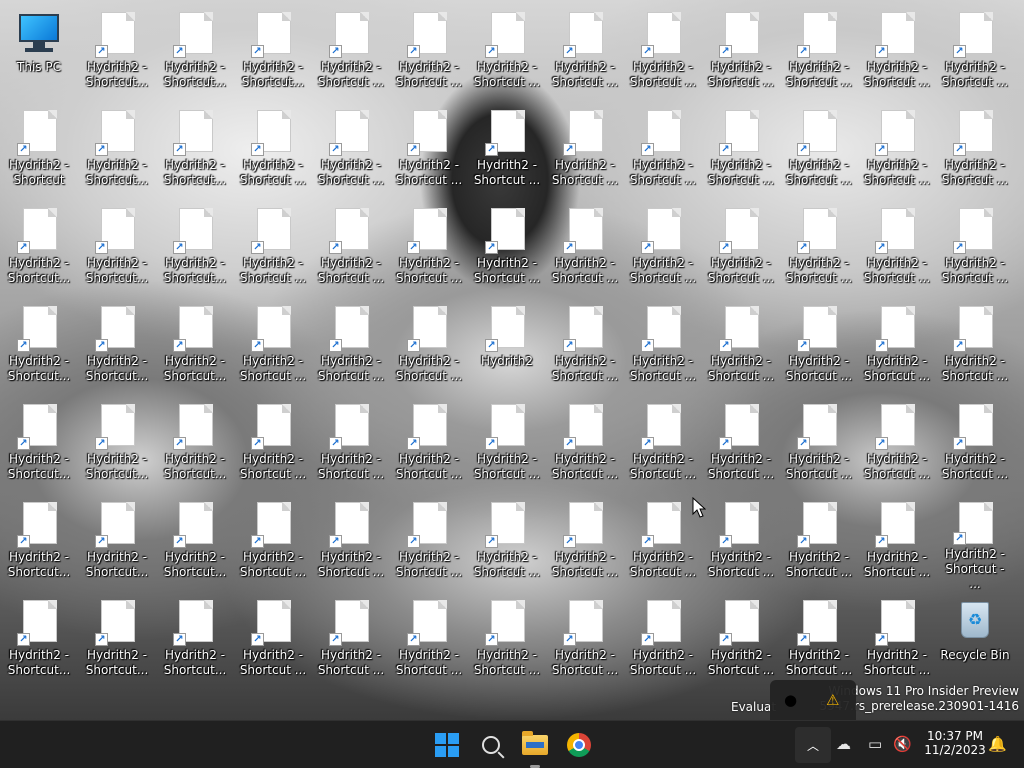  What do you see at coordinates (975, 641) in the screenshot?
I see `recycle-bin: ♻ Recycle Bin` at bounding box center [975, 641].